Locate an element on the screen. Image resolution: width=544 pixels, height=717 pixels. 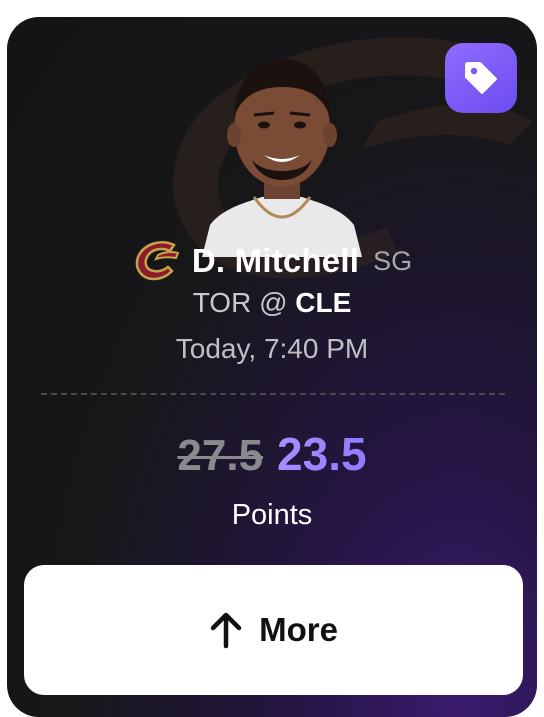
stat-type-label: Points is located at coordinates (272, 515).